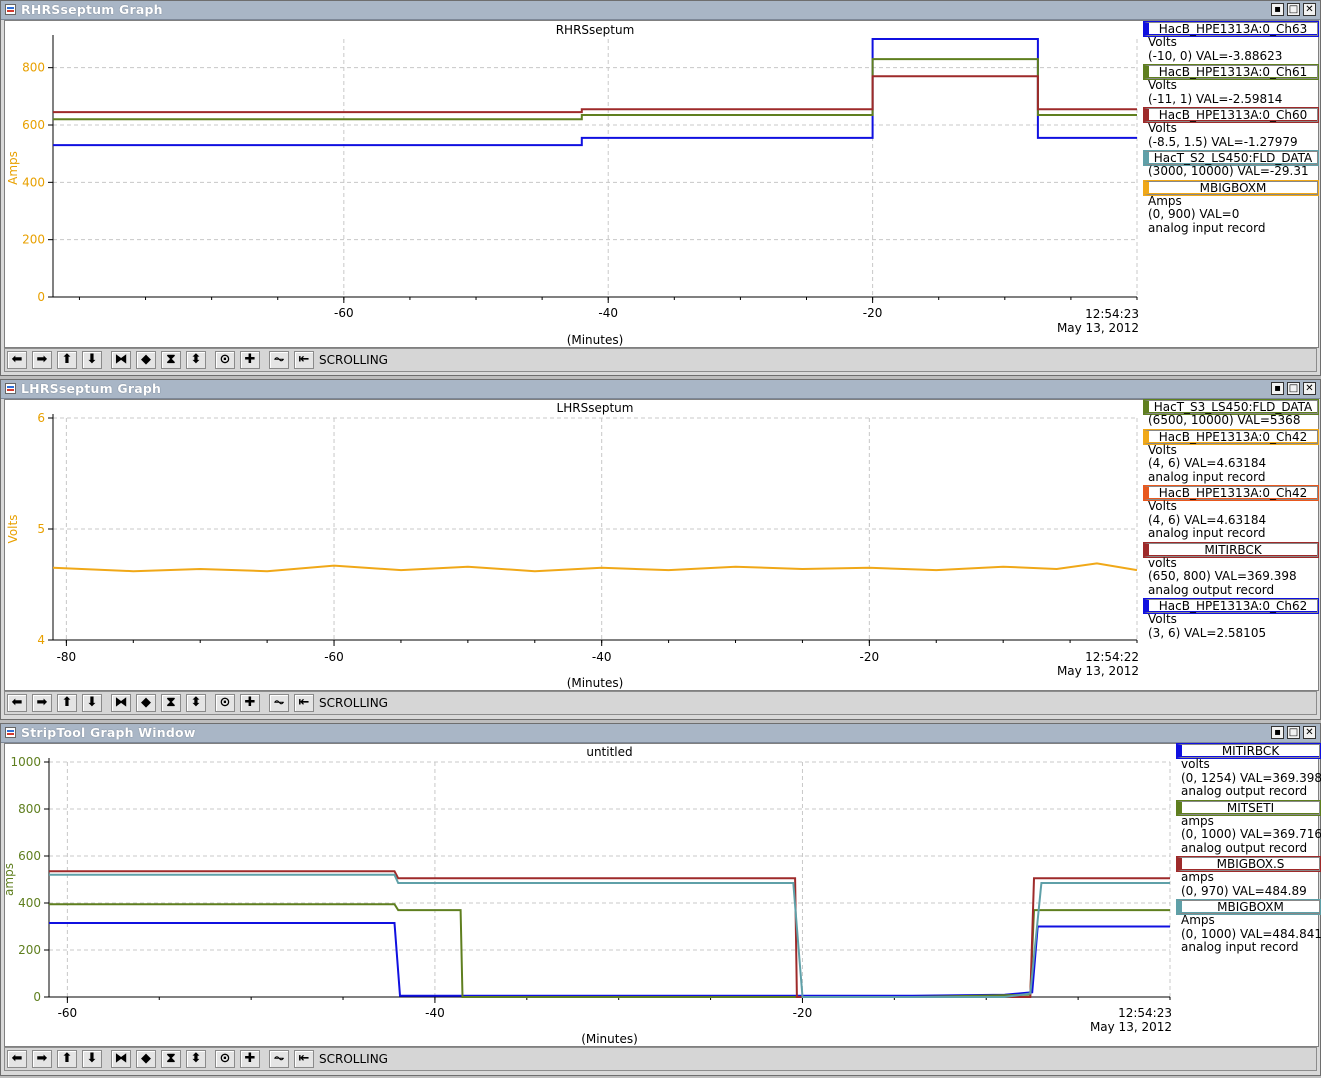 Image resolution: width=1321 pixels, height=1078 pixels. What do you see at coordinates (41, 297) in the screenshot?
I see `y-tick-label: 0` at bounding box center [41, 297].